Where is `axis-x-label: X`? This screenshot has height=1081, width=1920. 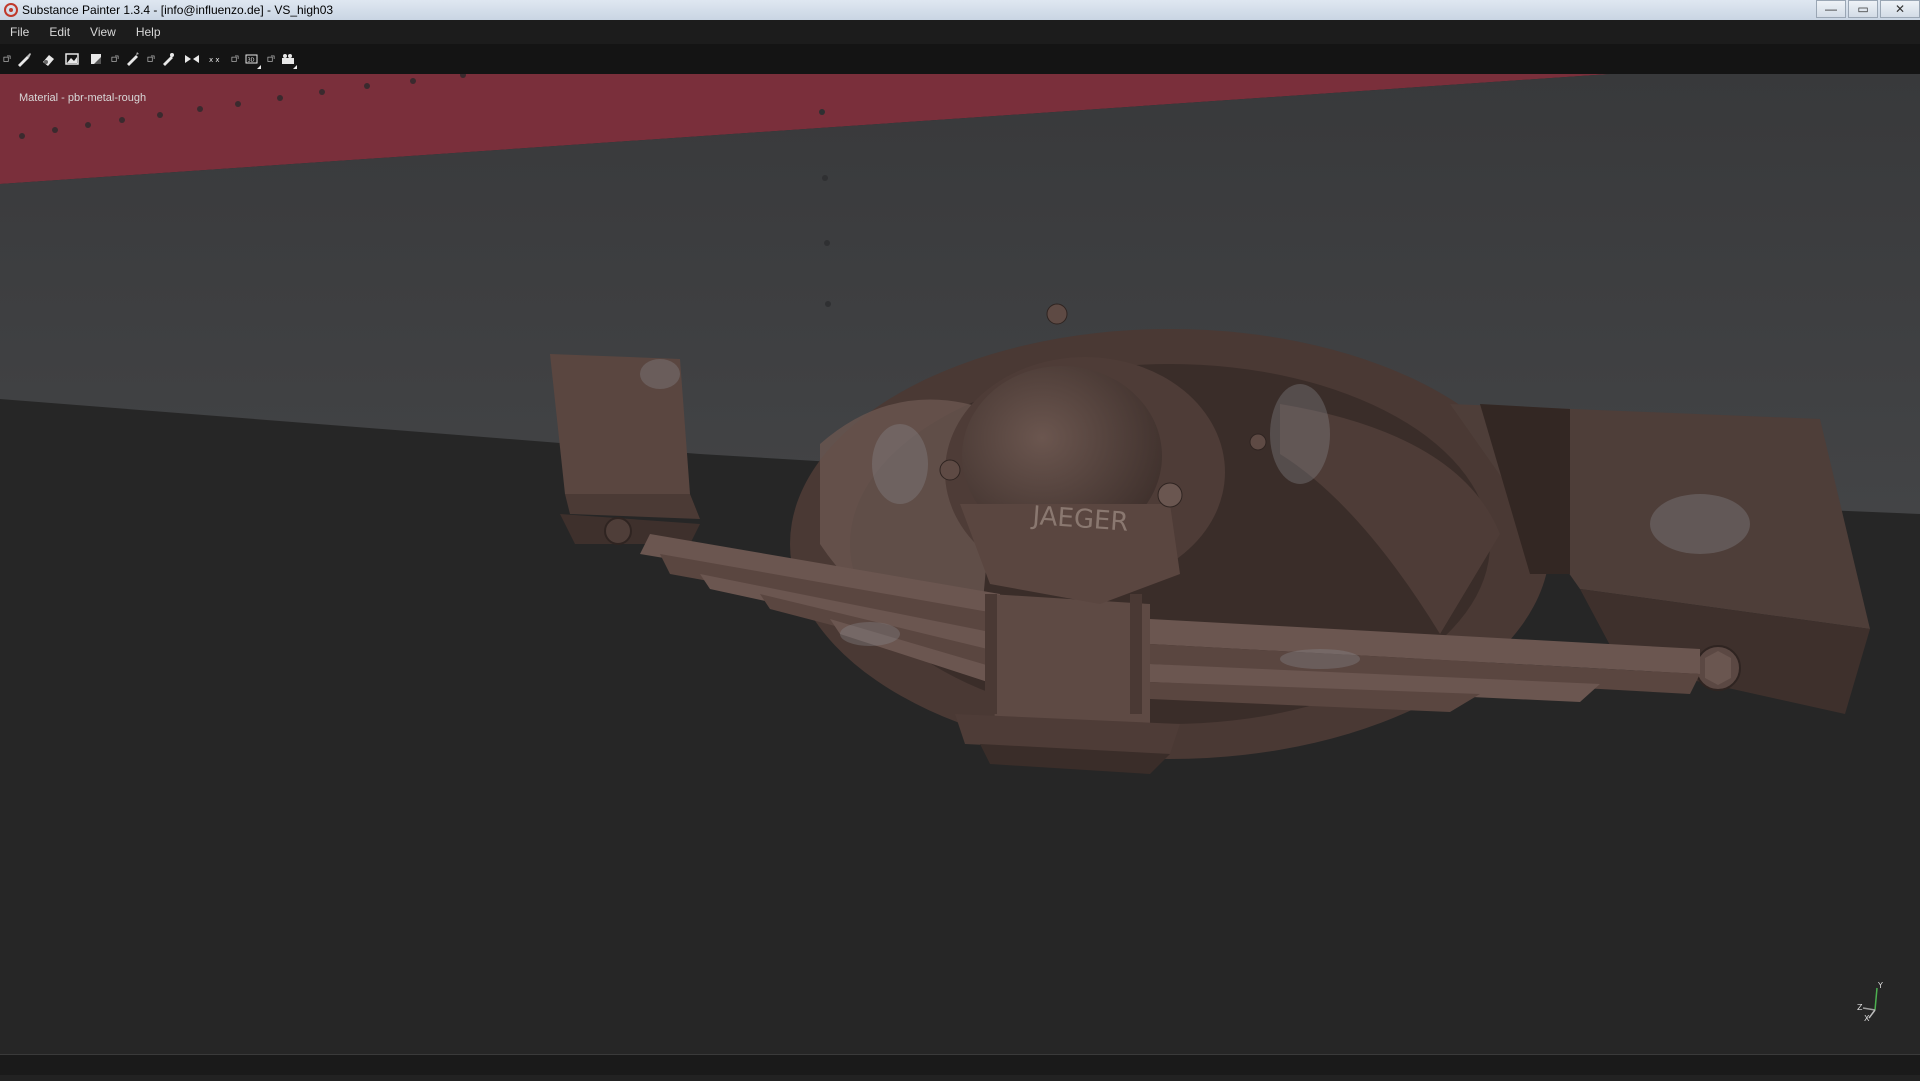 axis-x-label: X is located at coordinates (1867, 1018).